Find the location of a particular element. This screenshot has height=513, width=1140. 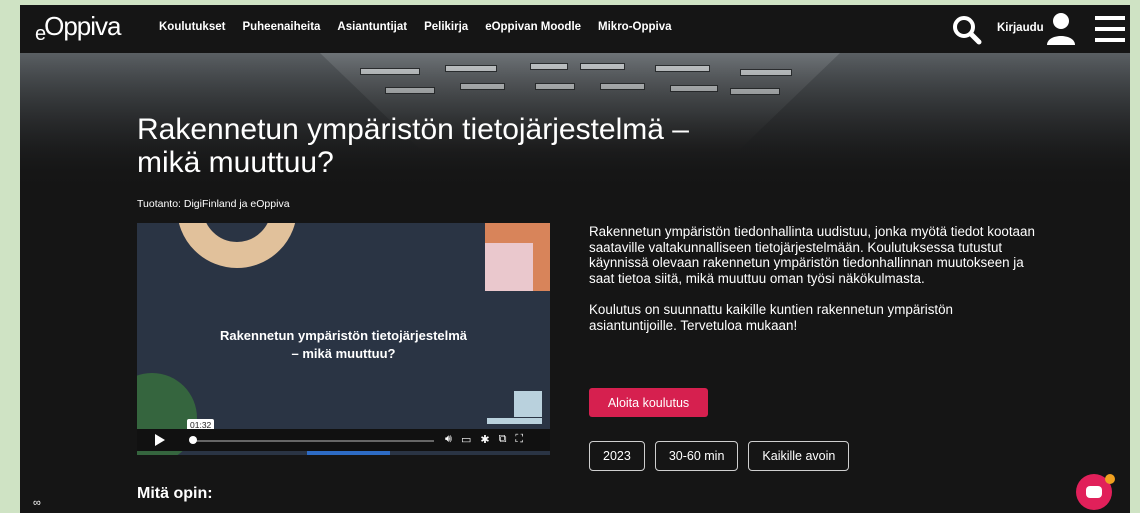

hamburger-menu-icon is located at coordinates (1110, 29).